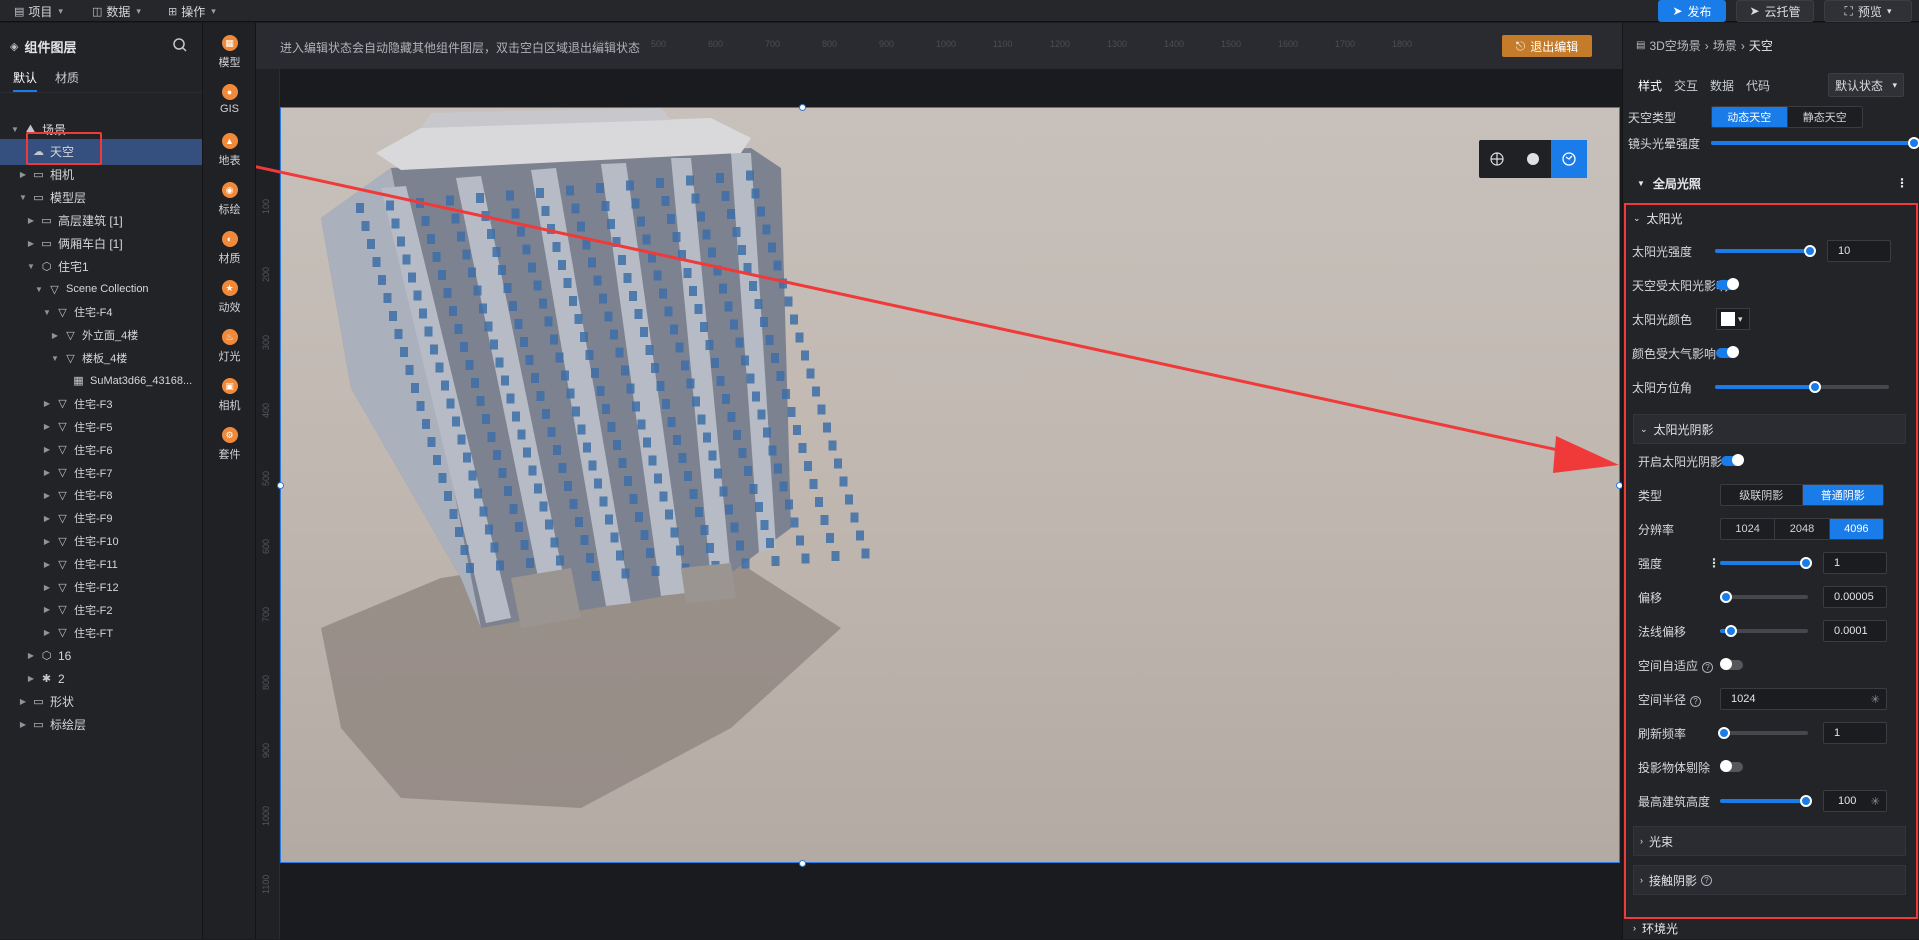 This screenshot has width=1919, height=940. Describe the element at coordinates (25, 80) in the screenshot. I see `tab-default: 默认` at that location.